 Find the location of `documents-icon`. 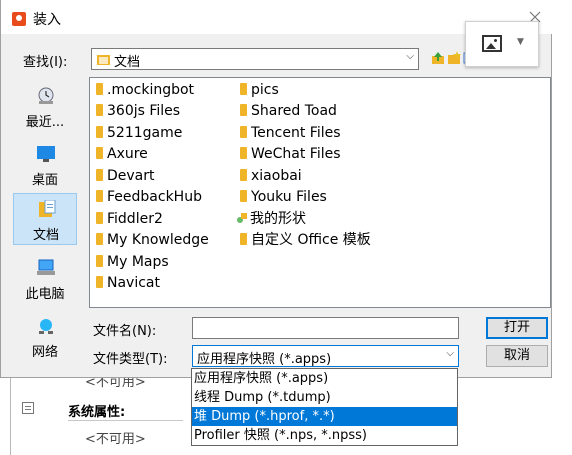

documents-icon is located at coordinates (47, 208).